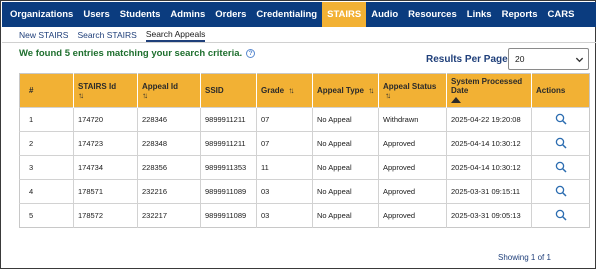 This screenshot has width=596, height=269. What do you see at coordinates (489, 215) in the screenshot?
I see `cell-processed-date: 2025-03-31 09:05:13` at bounding box center [489, 215].